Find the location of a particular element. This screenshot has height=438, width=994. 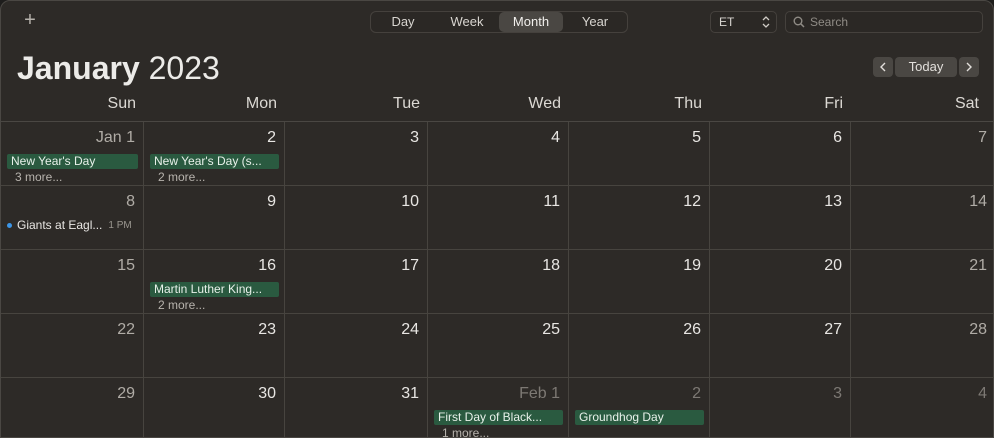

day-number: 19 is located at coordinates (692, 265).